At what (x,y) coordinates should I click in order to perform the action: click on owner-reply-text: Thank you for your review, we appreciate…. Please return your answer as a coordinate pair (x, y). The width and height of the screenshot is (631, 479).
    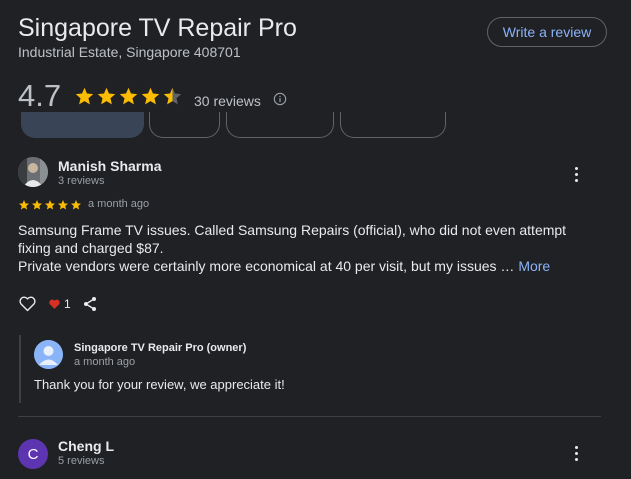
    Looking at the image, I should click on (159, 384).